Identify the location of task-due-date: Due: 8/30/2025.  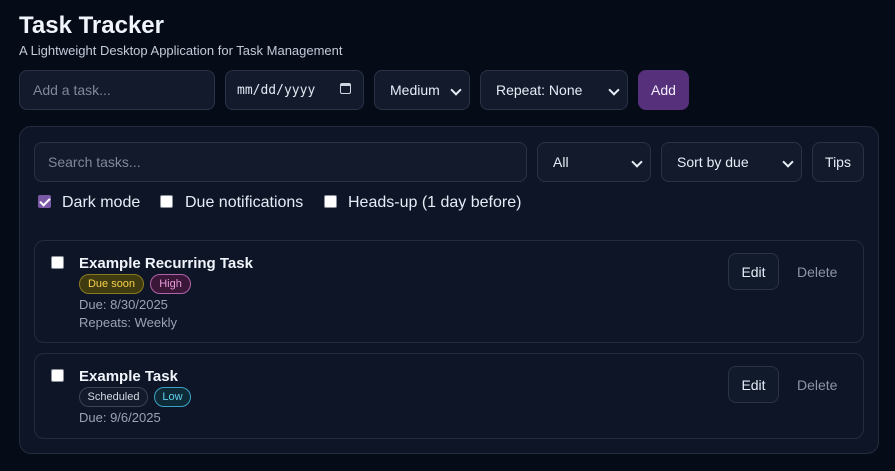
(123, 304).